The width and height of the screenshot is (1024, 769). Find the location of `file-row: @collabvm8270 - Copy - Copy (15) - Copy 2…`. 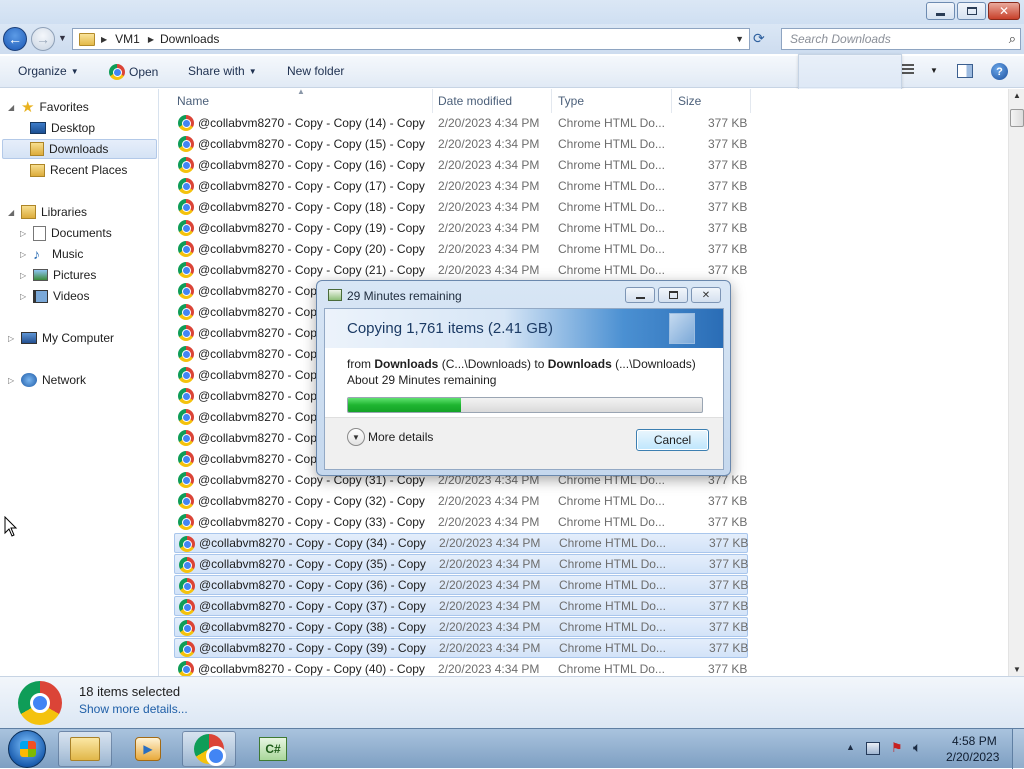

file-row: @collabvm8270 - Copy - Copy (15) - Copy 2… is located at coordinates (461, 144).